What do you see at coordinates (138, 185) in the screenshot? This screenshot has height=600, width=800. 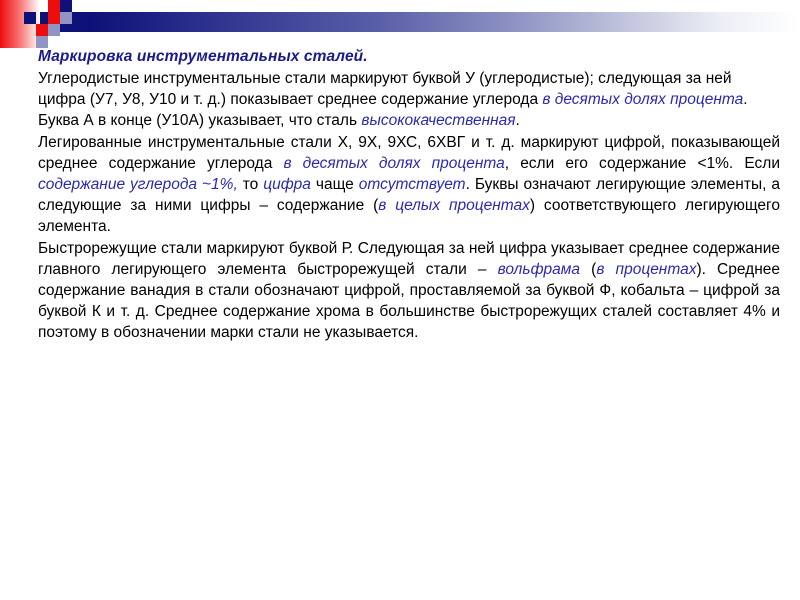 I see `emphasis-text: содержание углерода ~1%,` at bounding box center [138, 185].